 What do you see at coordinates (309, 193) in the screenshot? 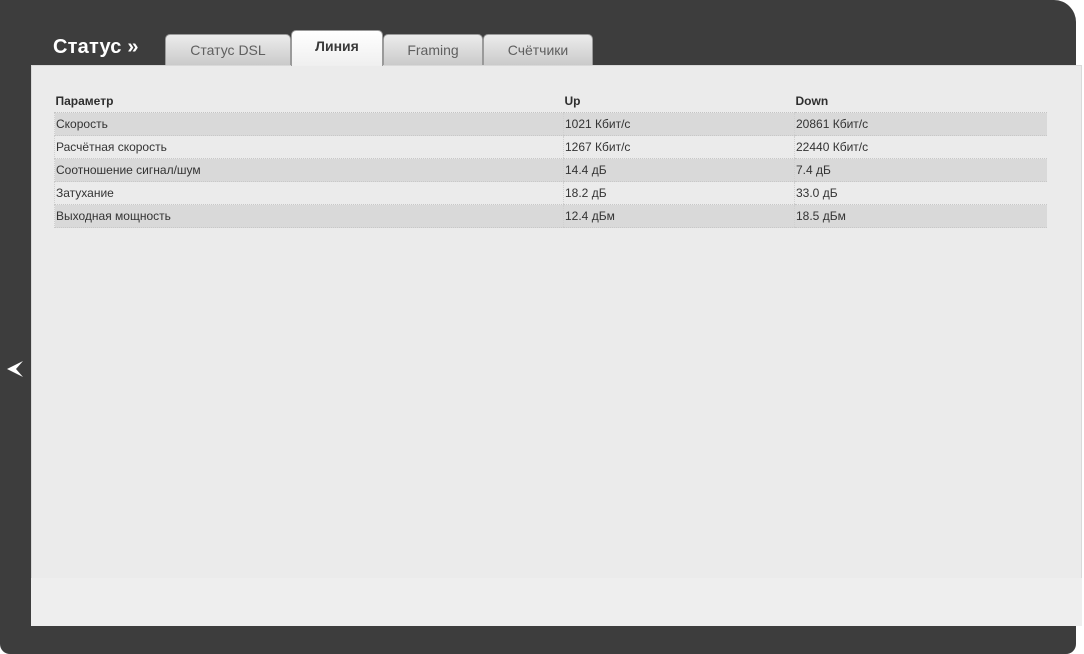
I see `cell-parameter: Затухание` at bounding box center [309, 193].